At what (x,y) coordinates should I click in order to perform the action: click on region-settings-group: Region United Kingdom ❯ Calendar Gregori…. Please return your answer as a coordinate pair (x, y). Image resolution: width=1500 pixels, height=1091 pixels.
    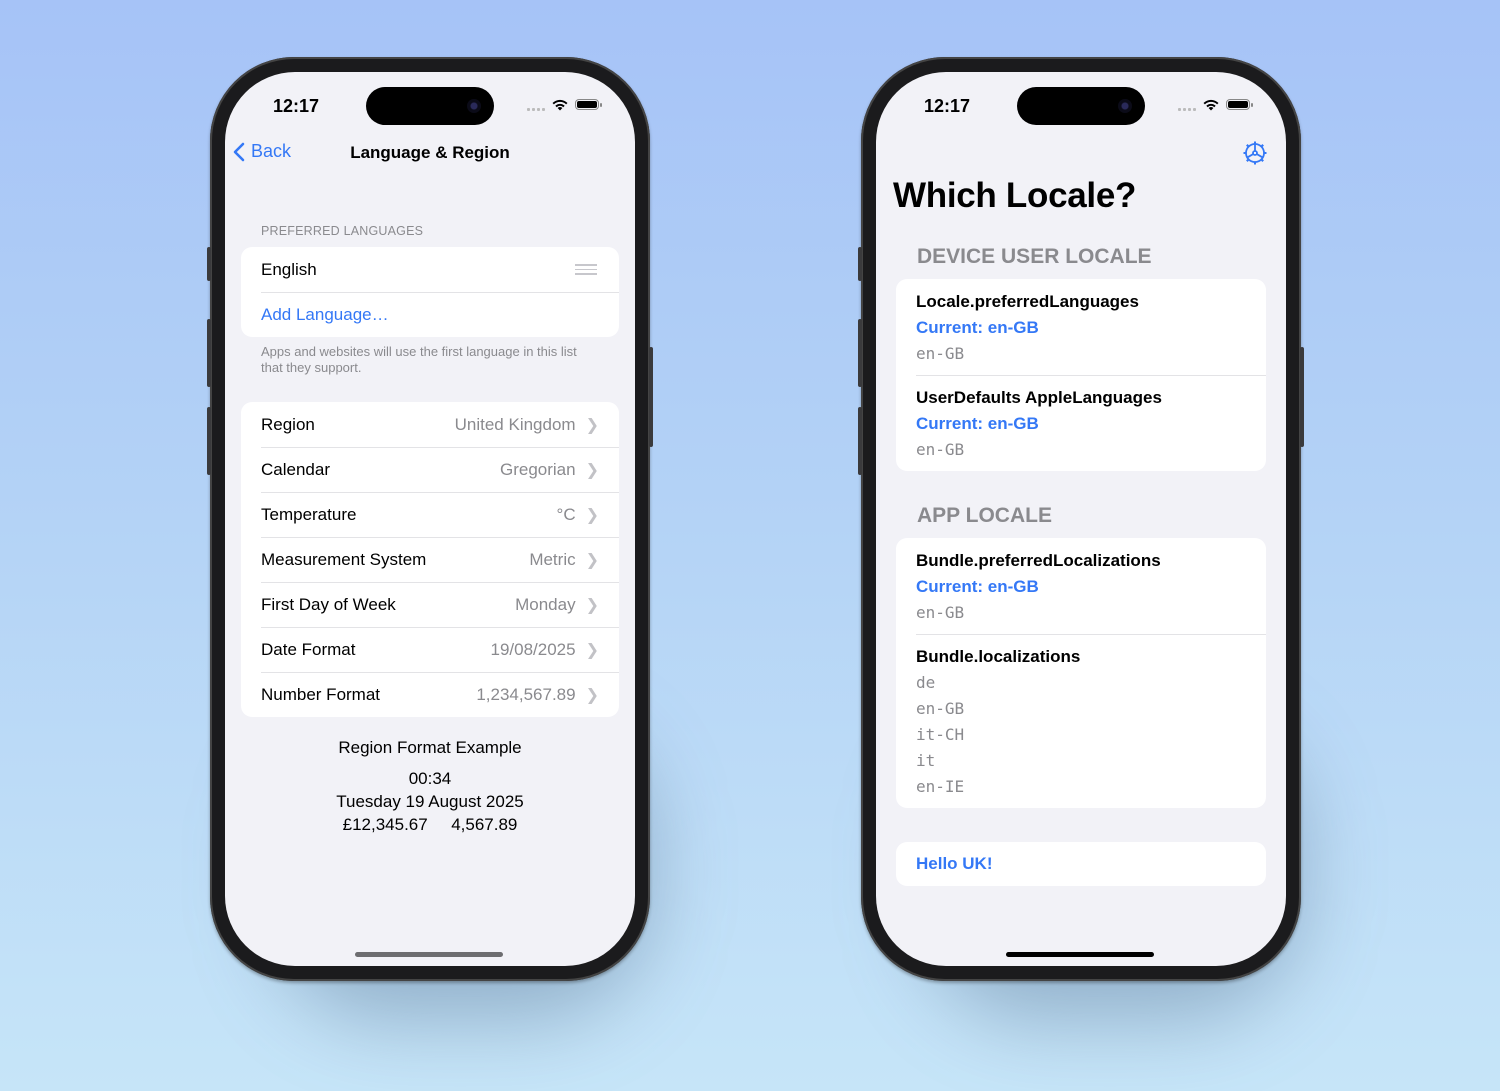
    Looking at the image, I should click on (430, 559).